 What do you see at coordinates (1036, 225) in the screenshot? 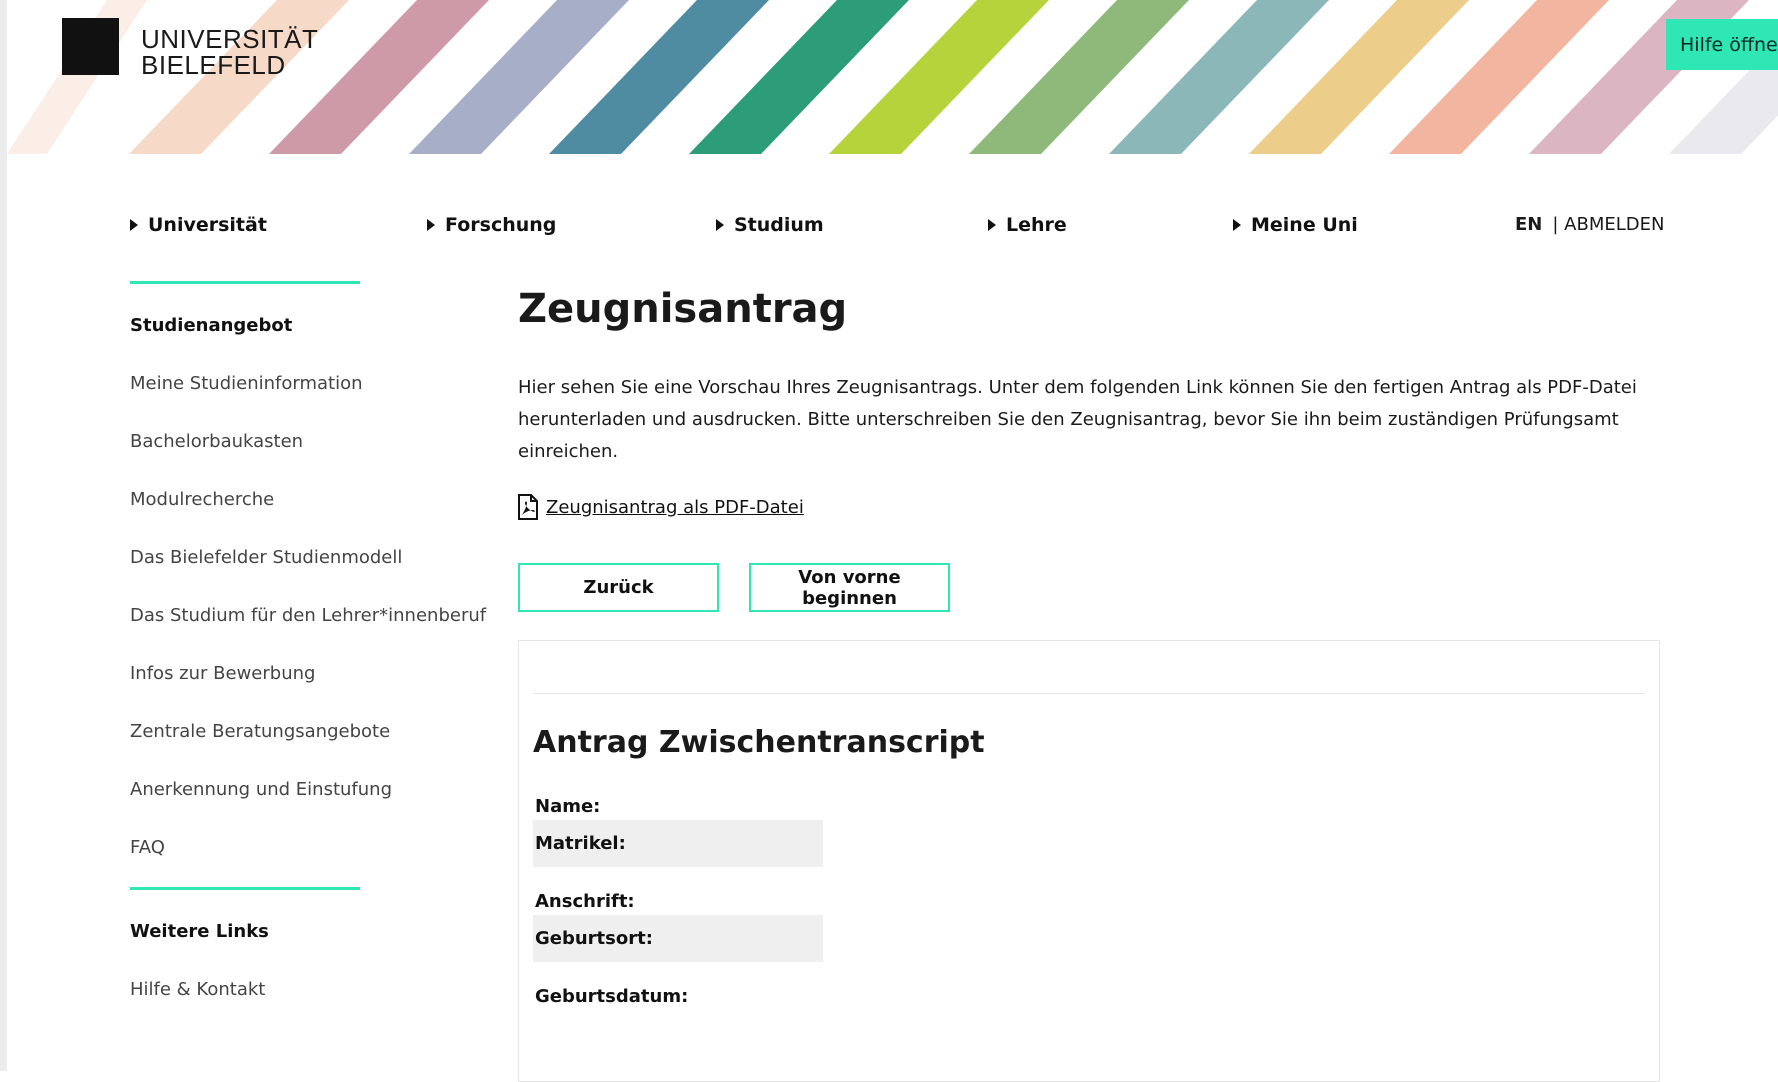
I see `nav-item-label: Lehre` at bounding box center [1036, 225].